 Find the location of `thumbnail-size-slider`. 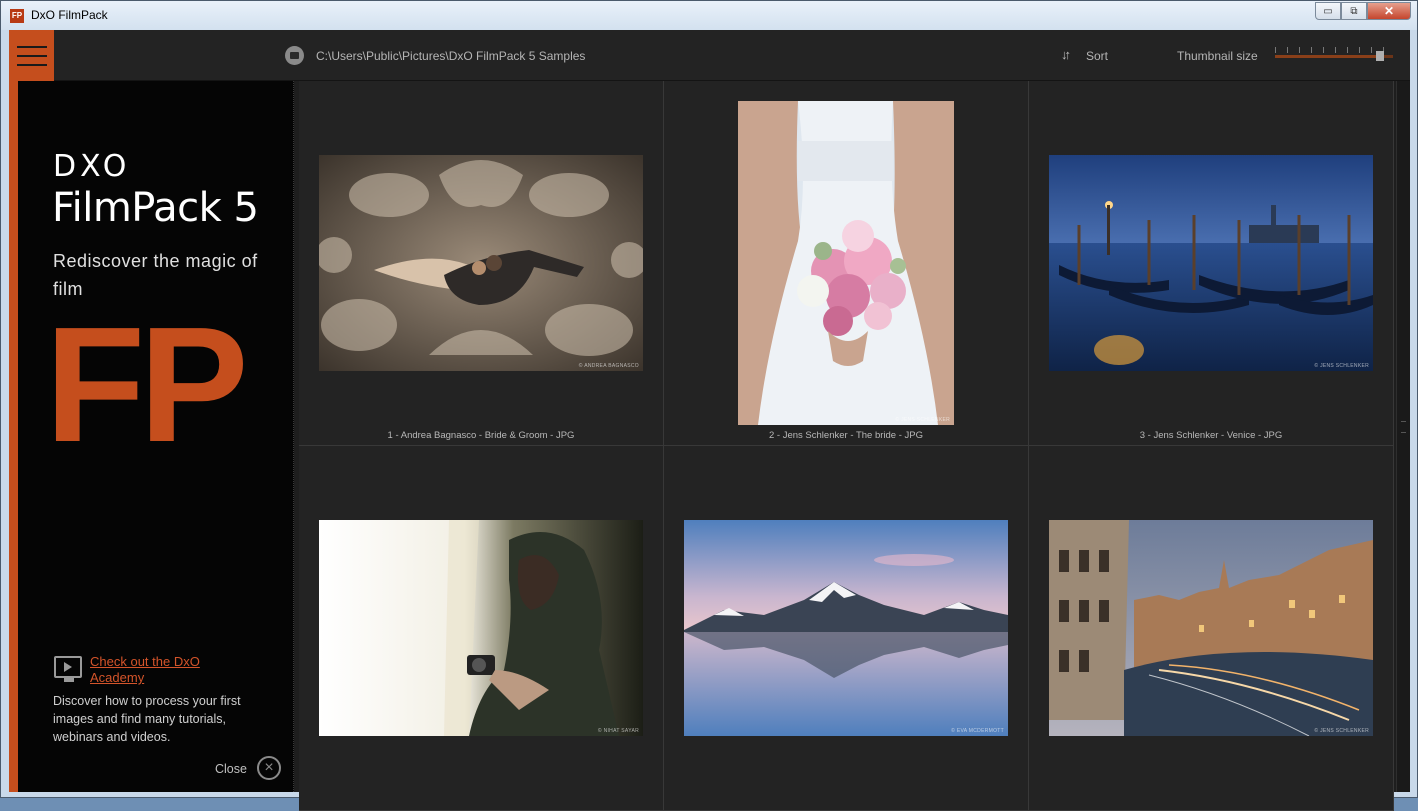

thumbnail-size-slider is located at coordinates (1334, 53).